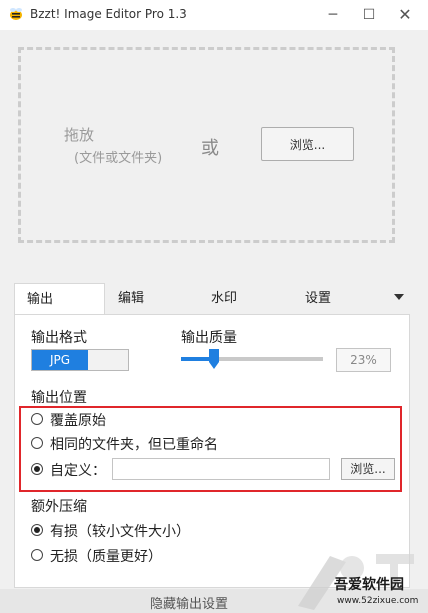 The width and height of the screenshot is (428, 613). I want to click on format-toggle: JPG, so click(80, 360).